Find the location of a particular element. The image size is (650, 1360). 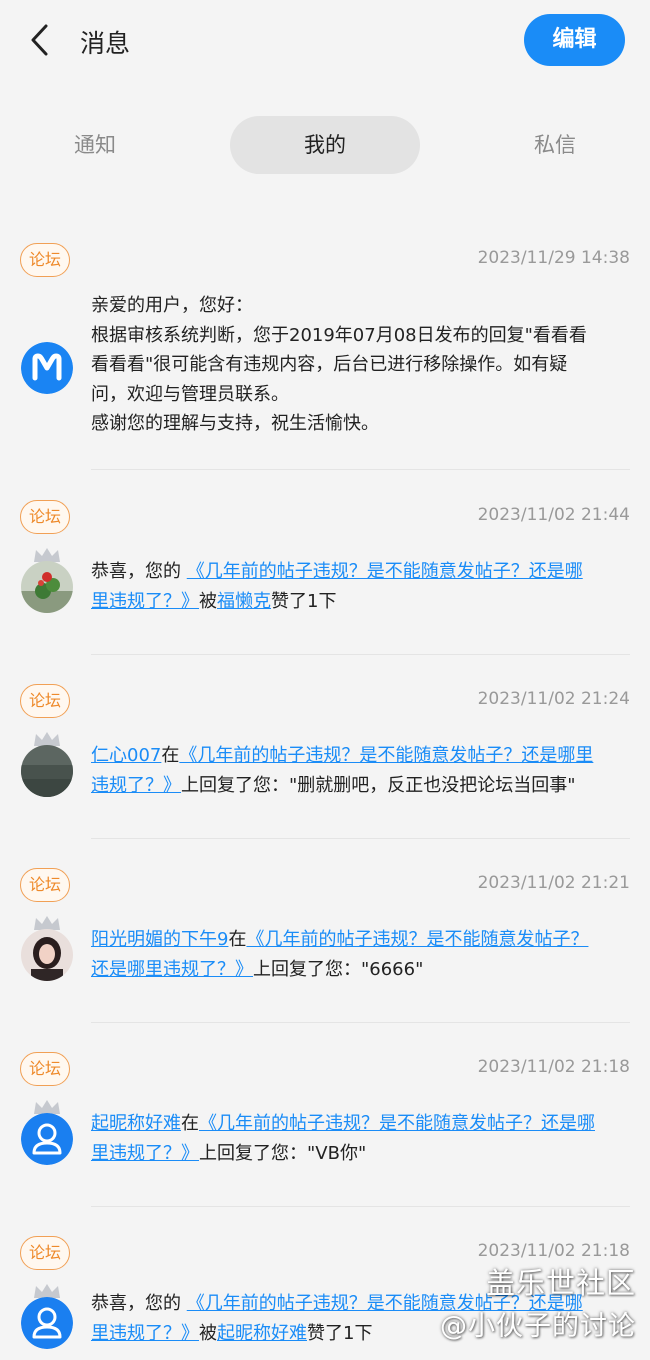

back-arrow-icon is located at coordinates (41, 40).